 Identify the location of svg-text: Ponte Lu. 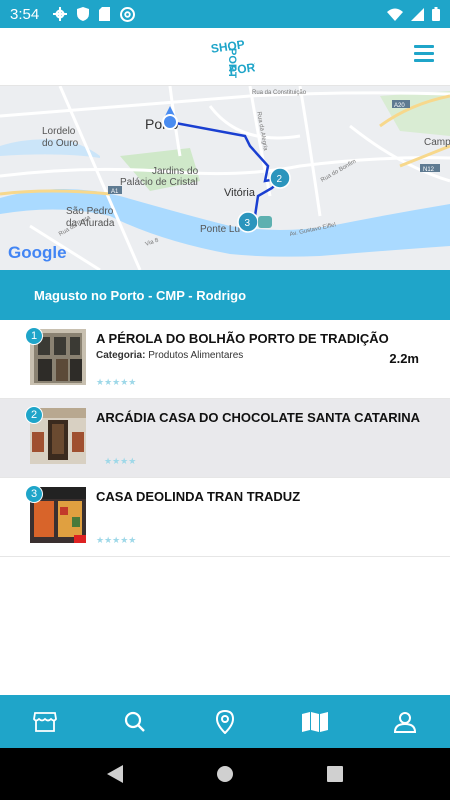
(220, 229).